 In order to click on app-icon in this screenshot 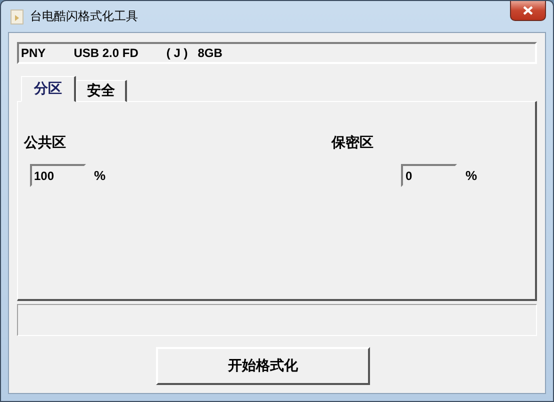, I will do `click(17, 16)`.